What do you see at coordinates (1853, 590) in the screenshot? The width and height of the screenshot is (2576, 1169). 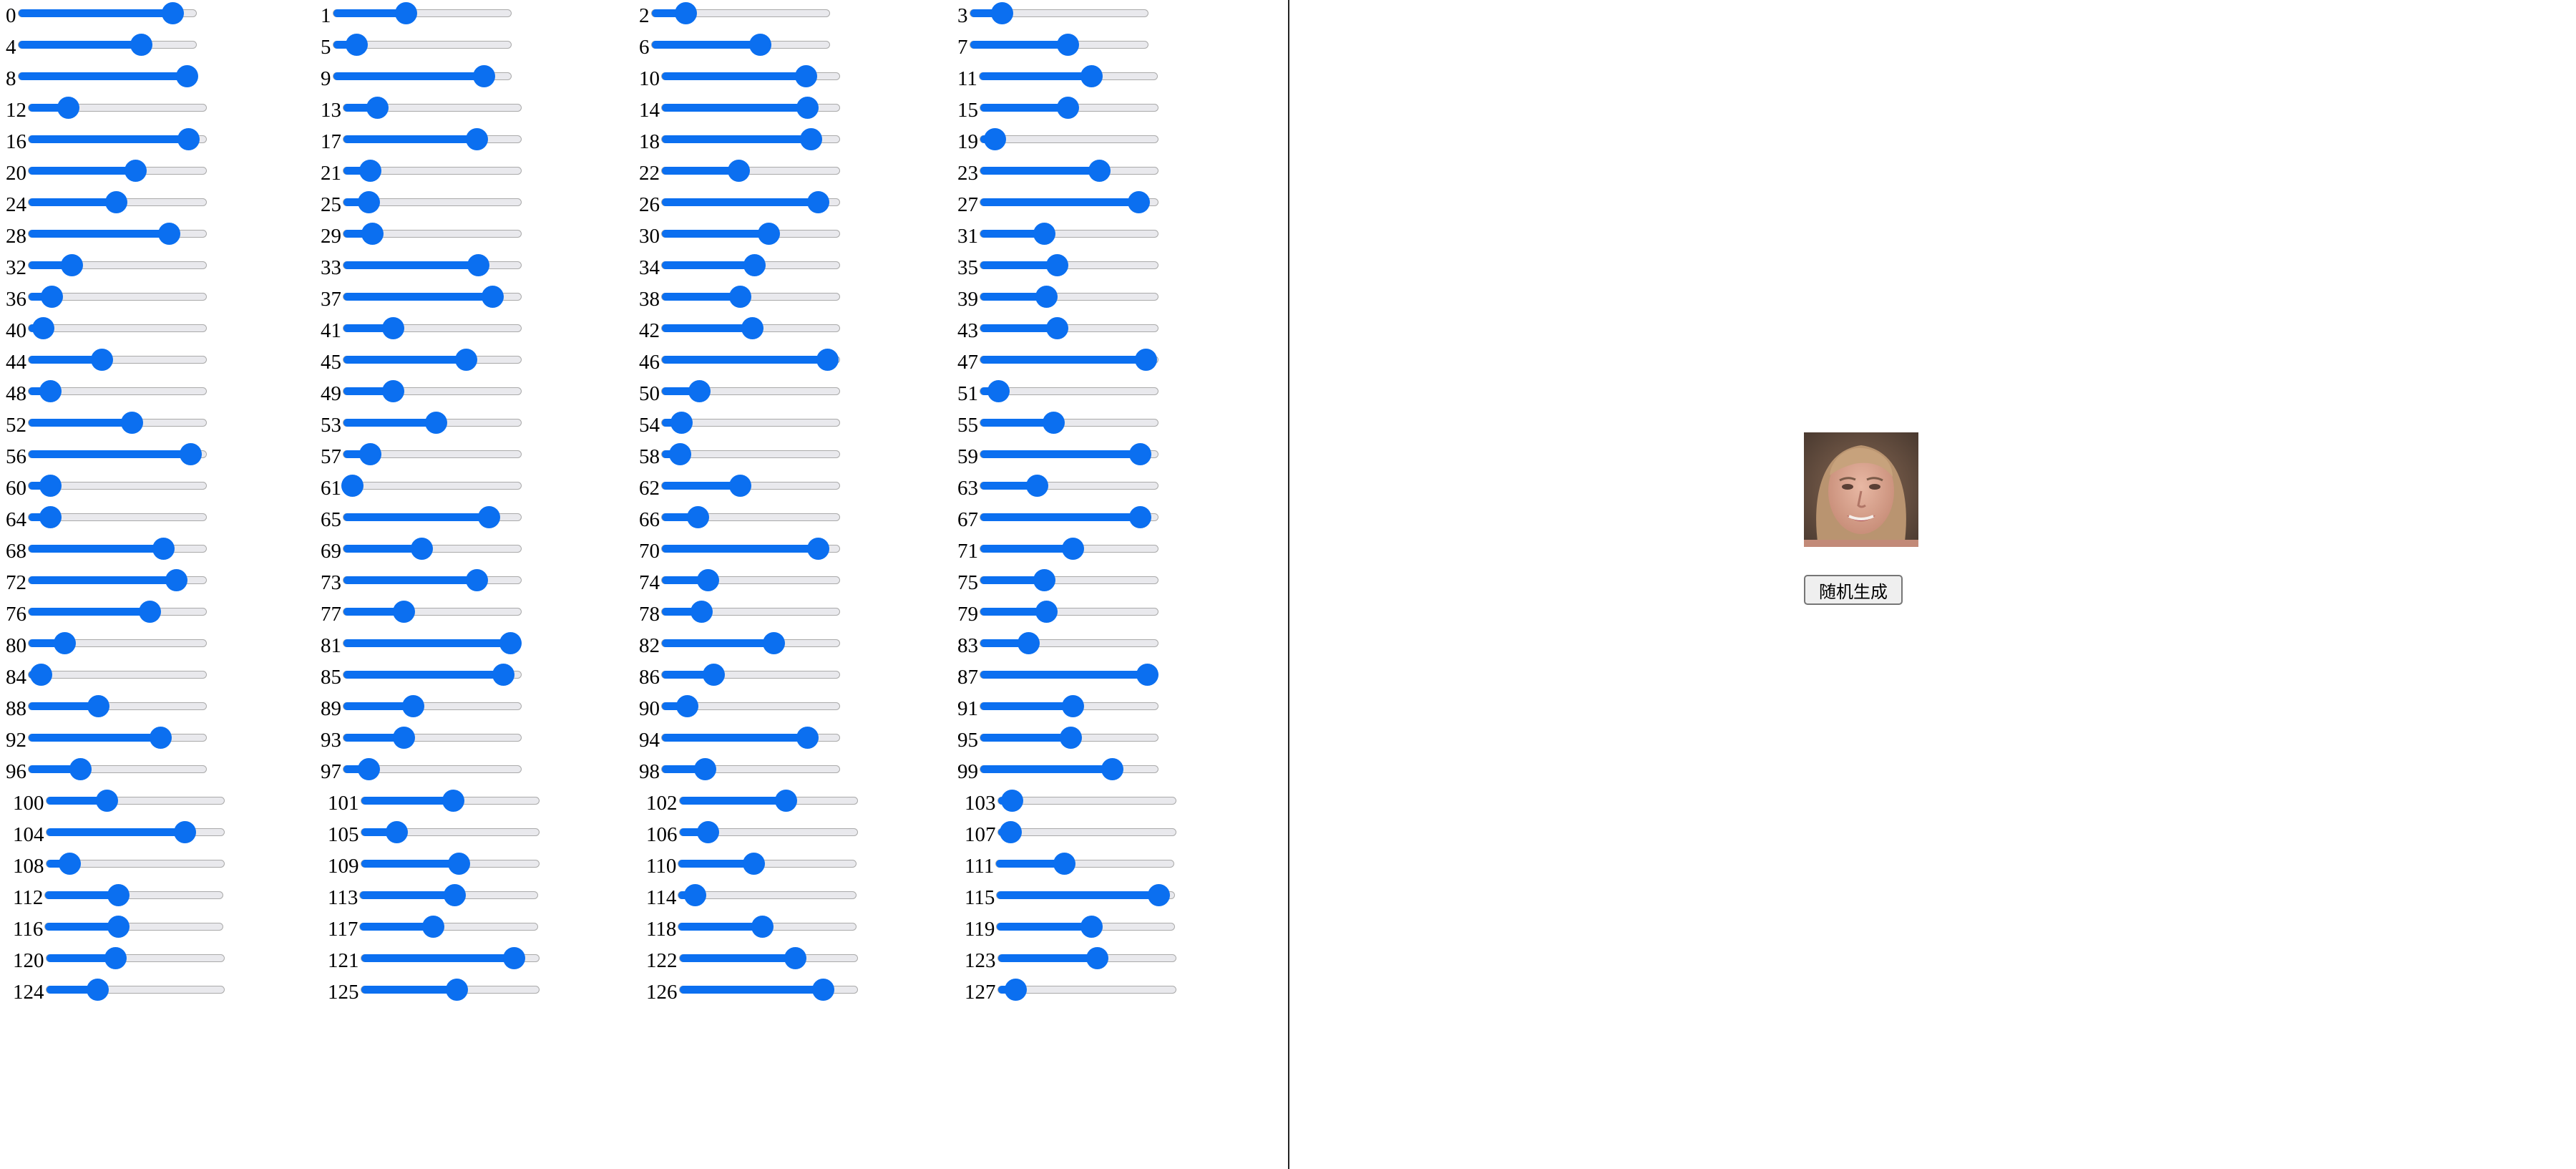 I see `random-generate-button: 随机生成` at bounding box center [1853, 590].